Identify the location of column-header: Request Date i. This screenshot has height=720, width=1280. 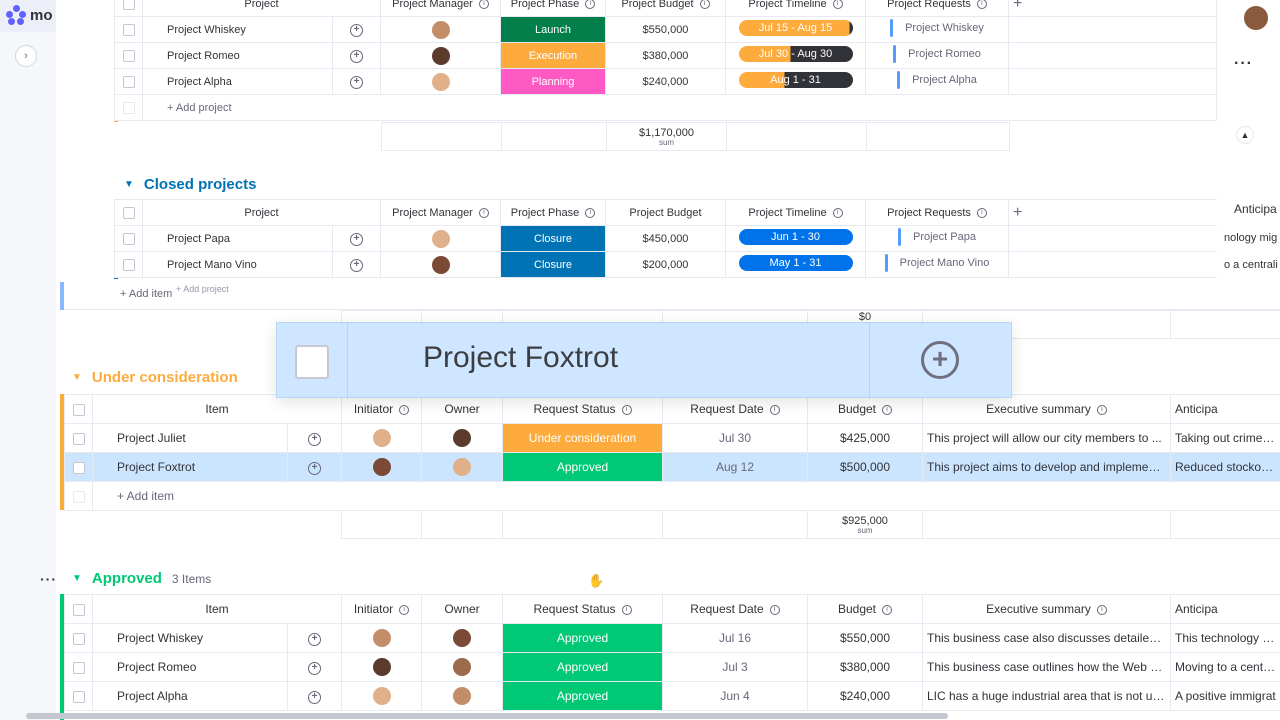
(735, 609).